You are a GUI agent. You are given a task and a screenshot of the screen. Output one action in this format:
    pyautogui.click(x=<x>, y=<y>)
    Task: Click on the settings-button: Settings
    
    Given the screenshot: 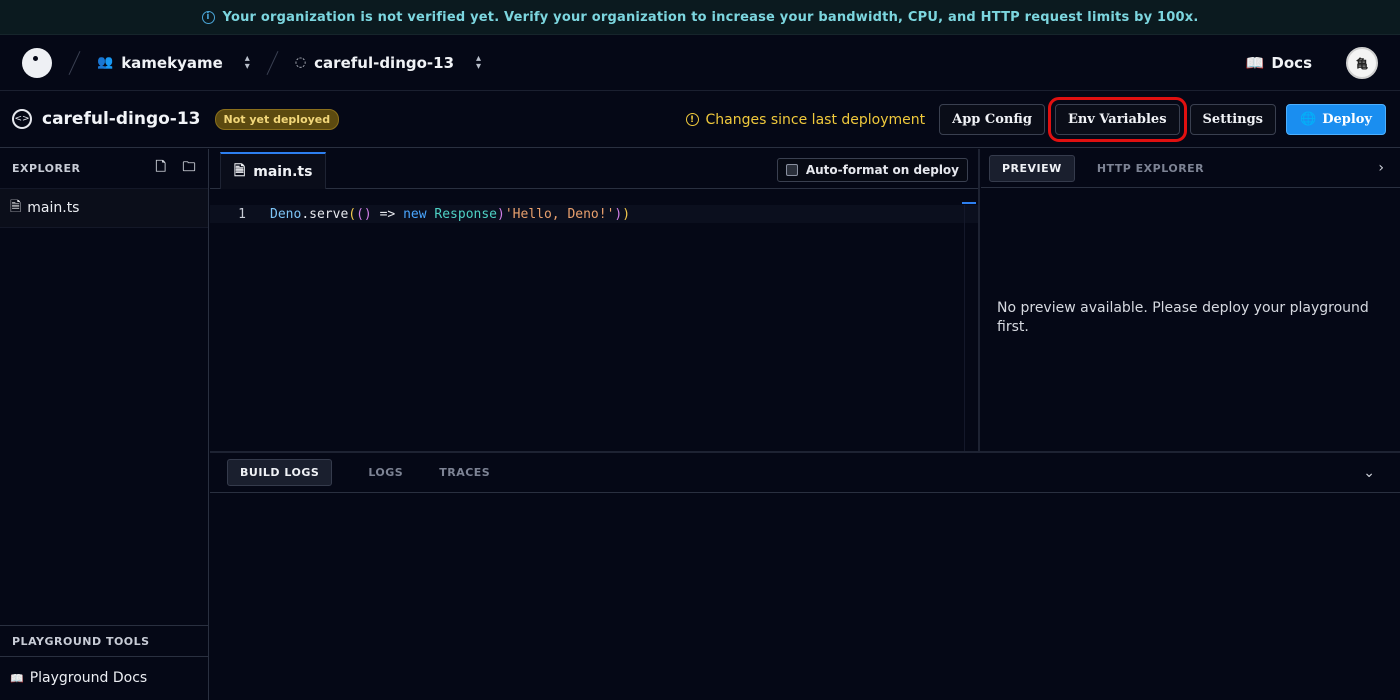 What is the action you would take?
    pyautogui.click(x=1232, y=119)
    